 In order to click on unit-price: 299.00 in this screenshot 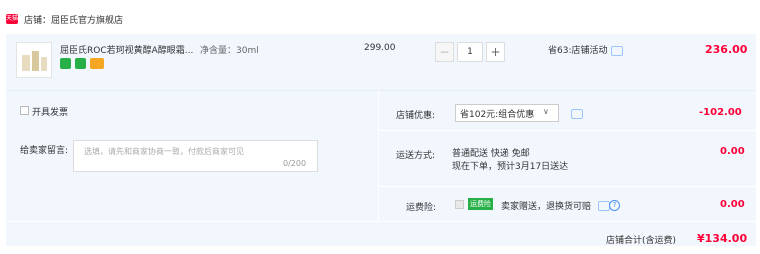, I will do `click(380, 48)`.